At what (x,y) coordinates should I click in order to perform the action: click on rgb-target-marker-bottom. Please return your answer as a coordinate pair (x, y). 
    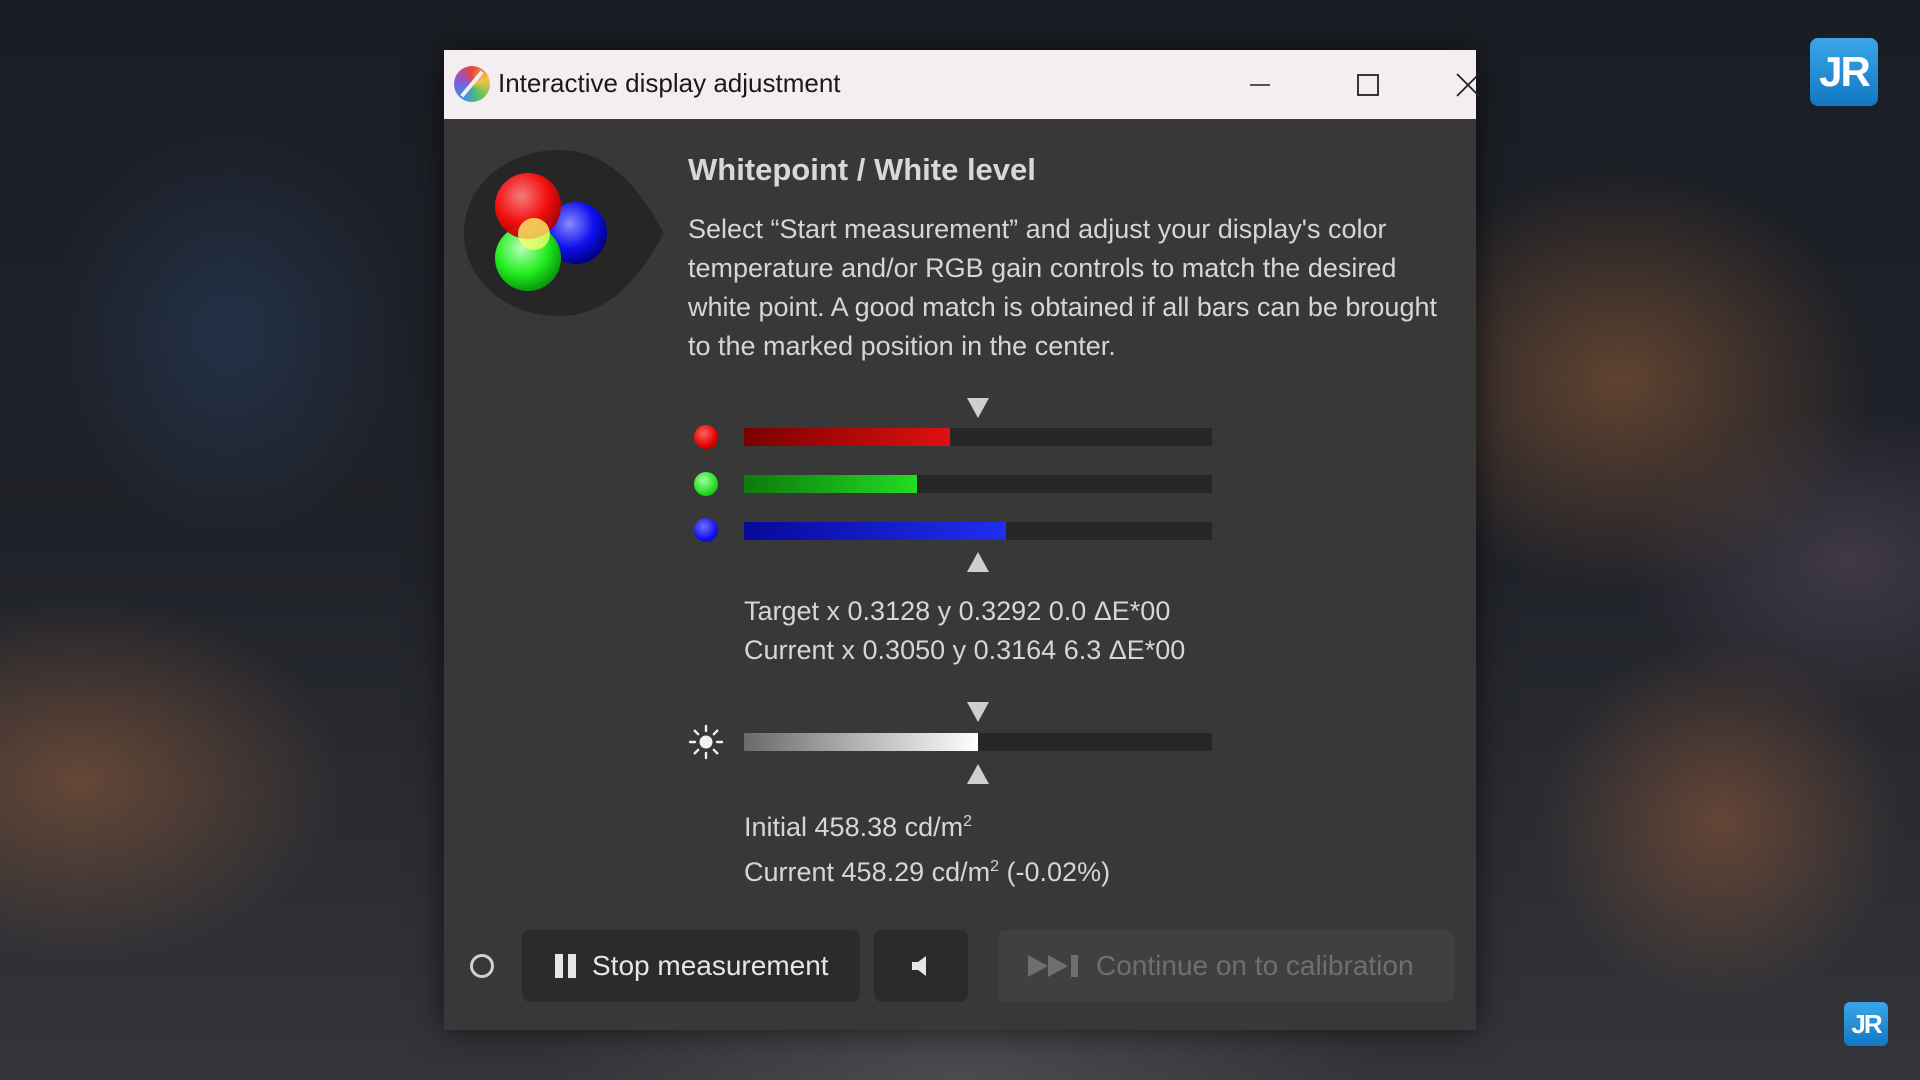
    Looking at the image, I should click on (978, 562).